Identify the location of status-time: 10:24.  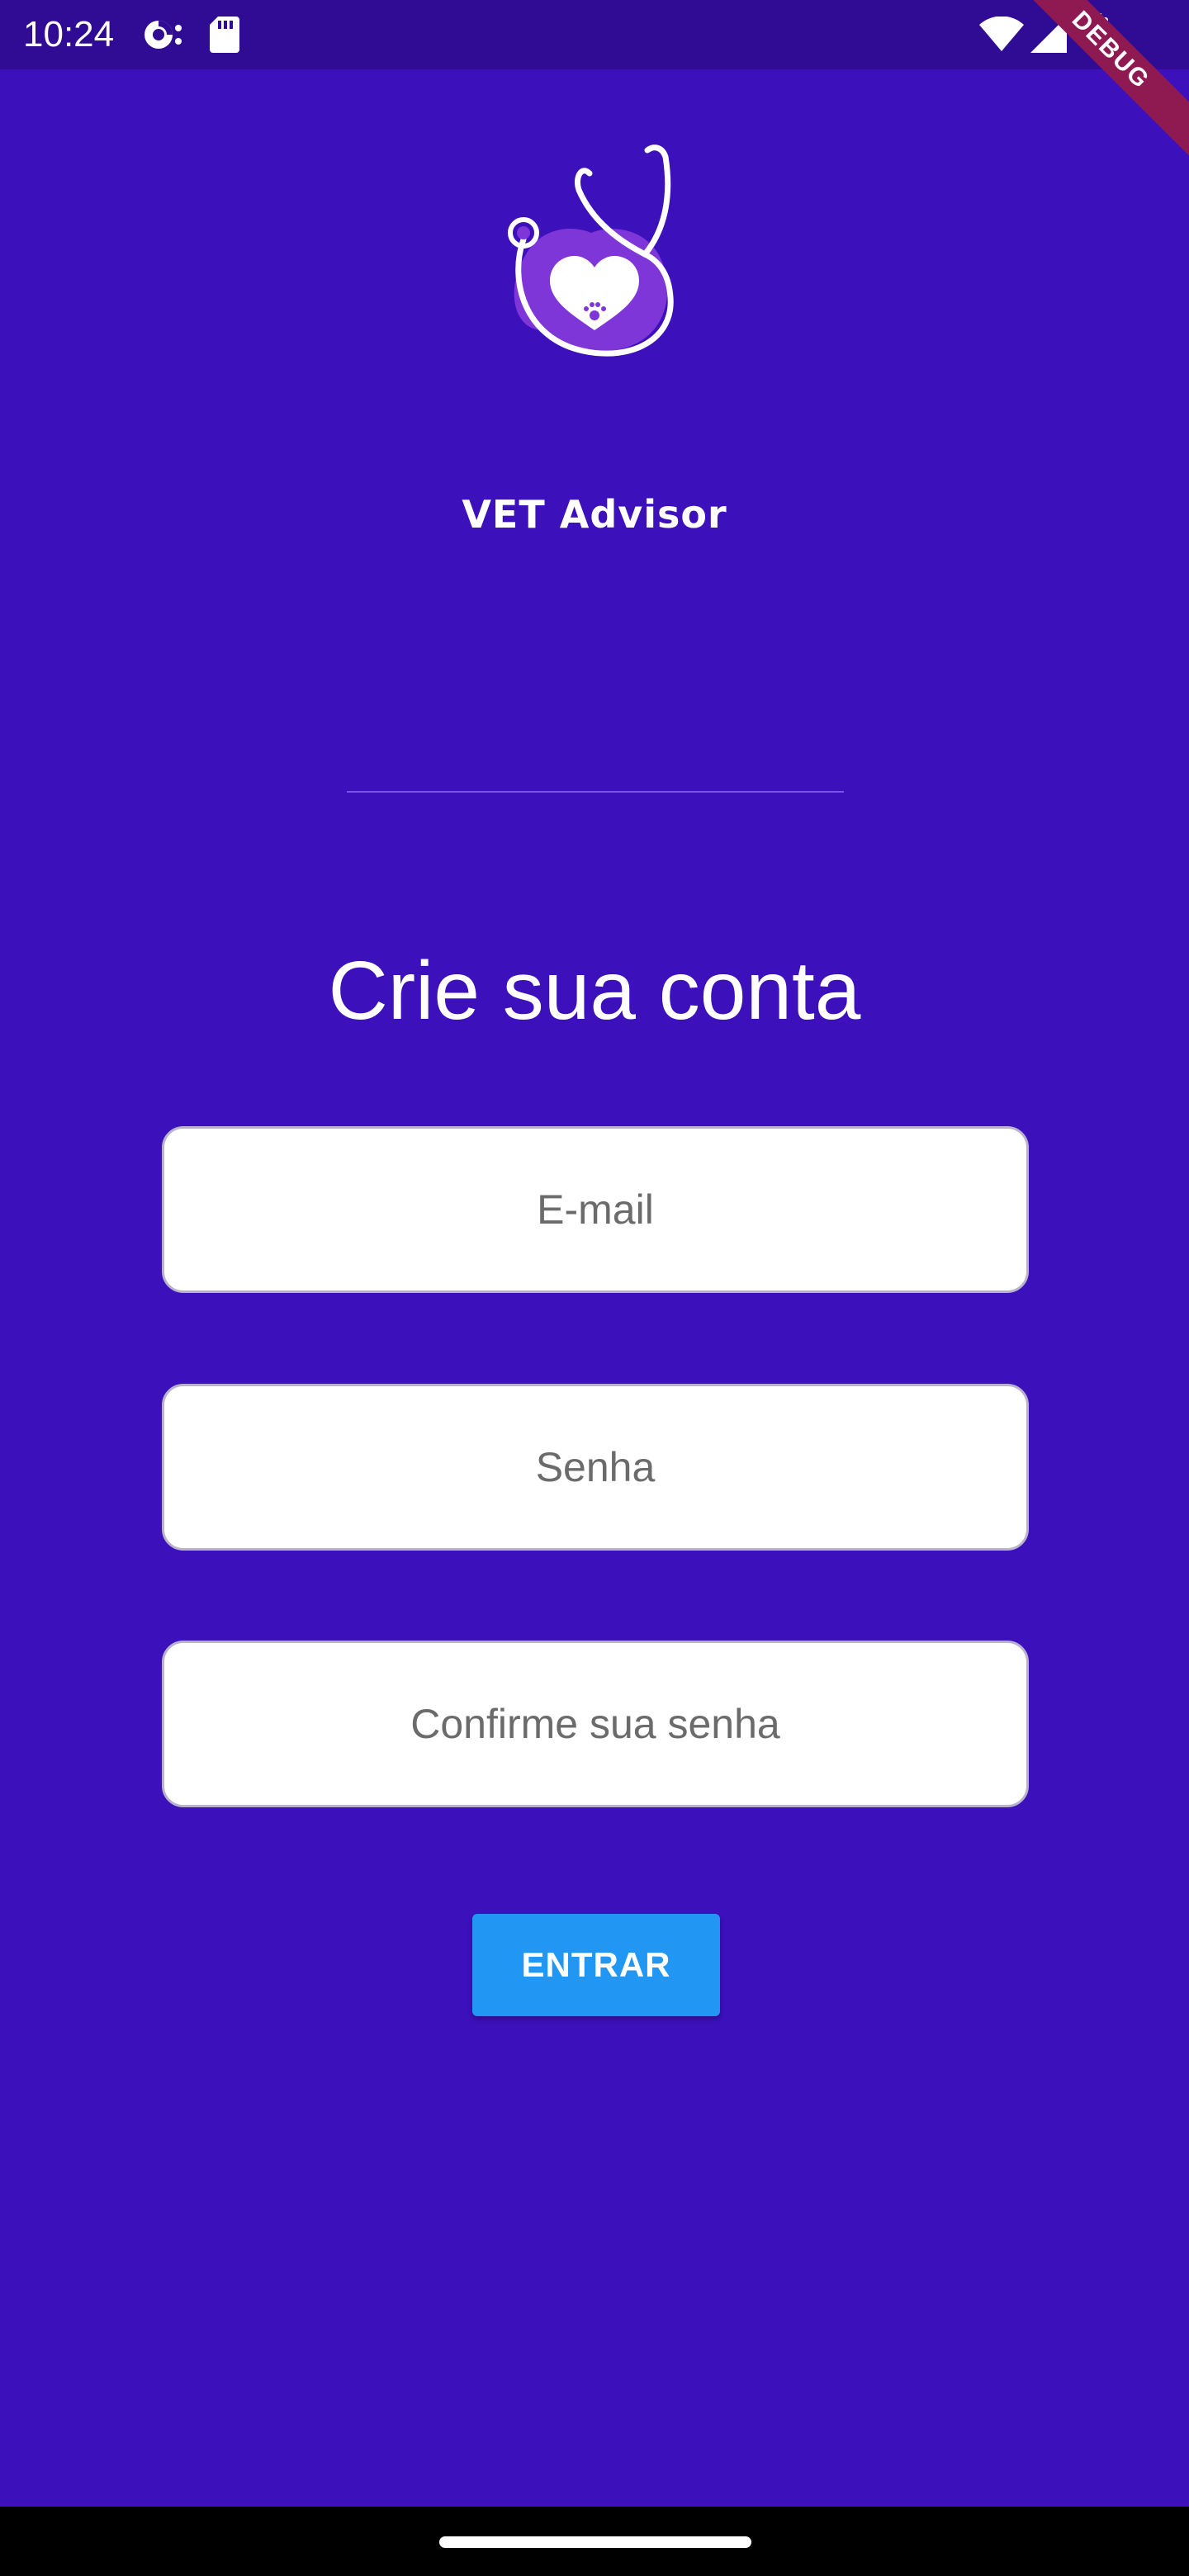
(69, 34).